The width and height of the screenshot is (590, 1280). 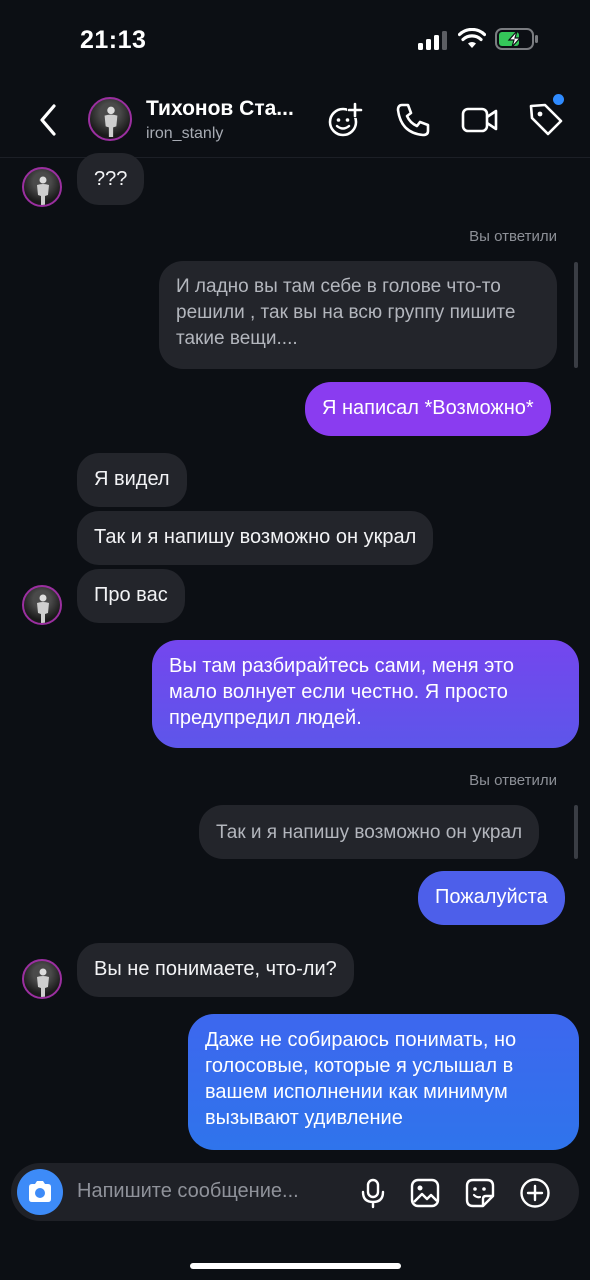 I want to click on incoming-message: Так и я напишу возможно он украл, so click(x=255, y=538).